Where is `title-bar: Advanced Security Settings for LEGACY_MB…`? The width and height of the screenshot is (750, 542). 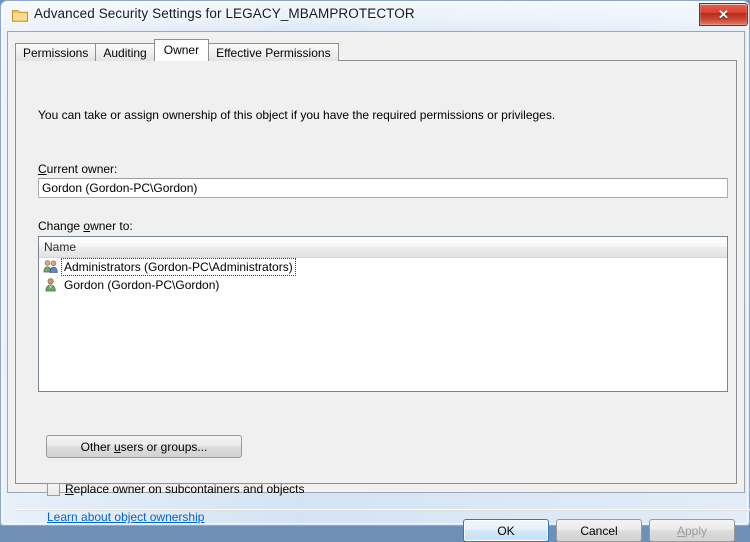 title-bar: Advanced Security Settings for LEGACY_MB… is located at coordinates (375, 16).